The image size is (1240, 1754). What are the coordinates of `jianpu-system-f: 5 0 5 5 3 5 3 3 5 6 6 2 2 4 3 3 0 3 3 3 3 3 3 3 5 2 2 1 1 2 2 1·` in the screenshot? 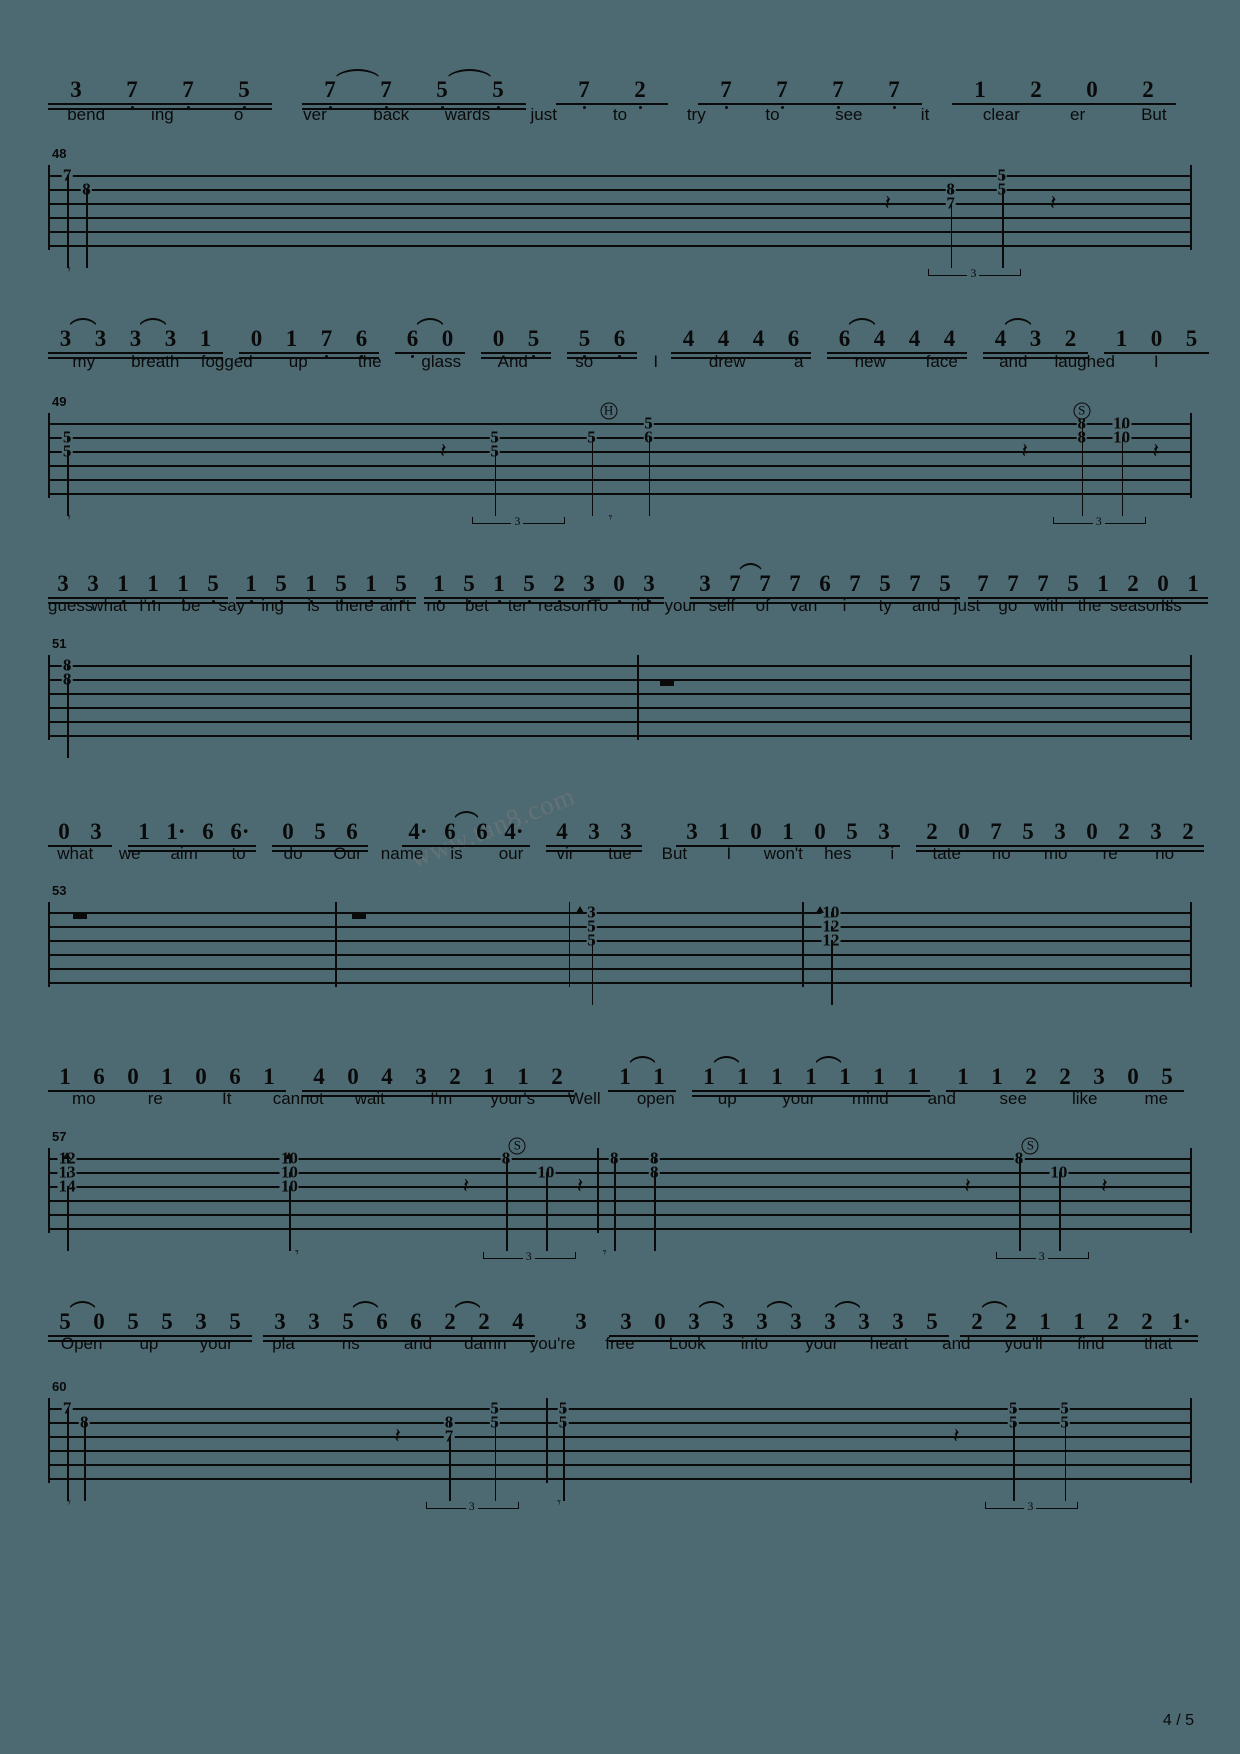 It's located at (623, 1315).